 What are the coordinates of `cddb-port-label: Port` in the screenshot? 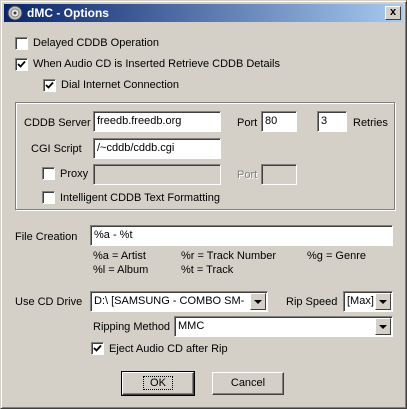 It's located at (247, 123).